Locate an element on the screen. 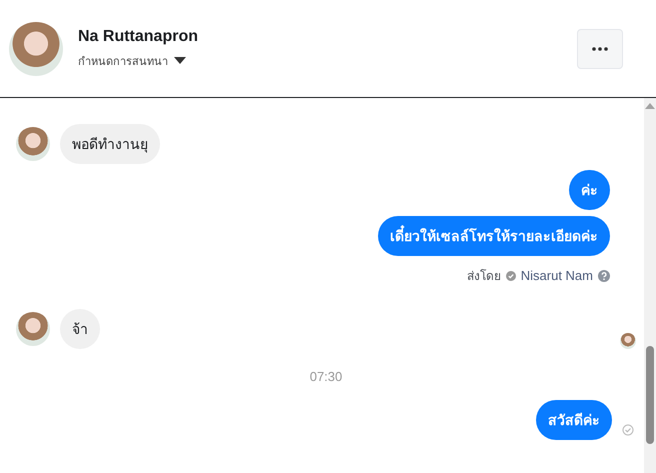  sender-name: Nisarut Nam is located at coordinates (556, 275).